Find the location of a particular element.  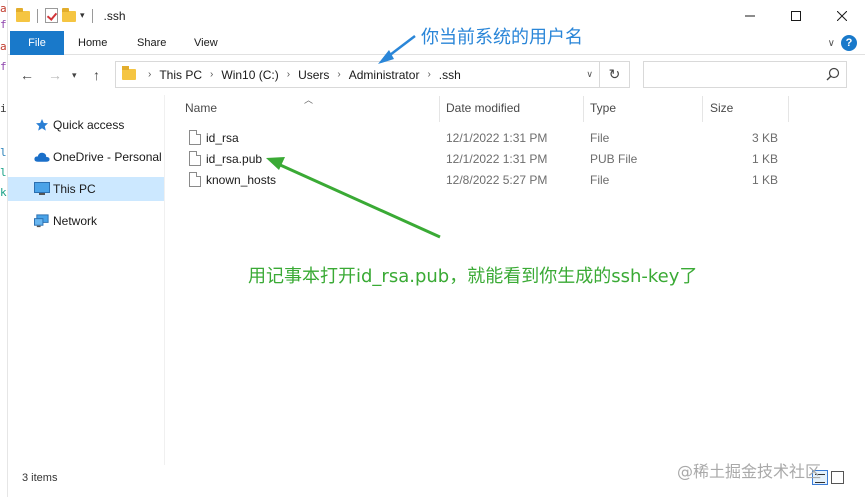

tab-home: Home is located at coordinates (92, 43).